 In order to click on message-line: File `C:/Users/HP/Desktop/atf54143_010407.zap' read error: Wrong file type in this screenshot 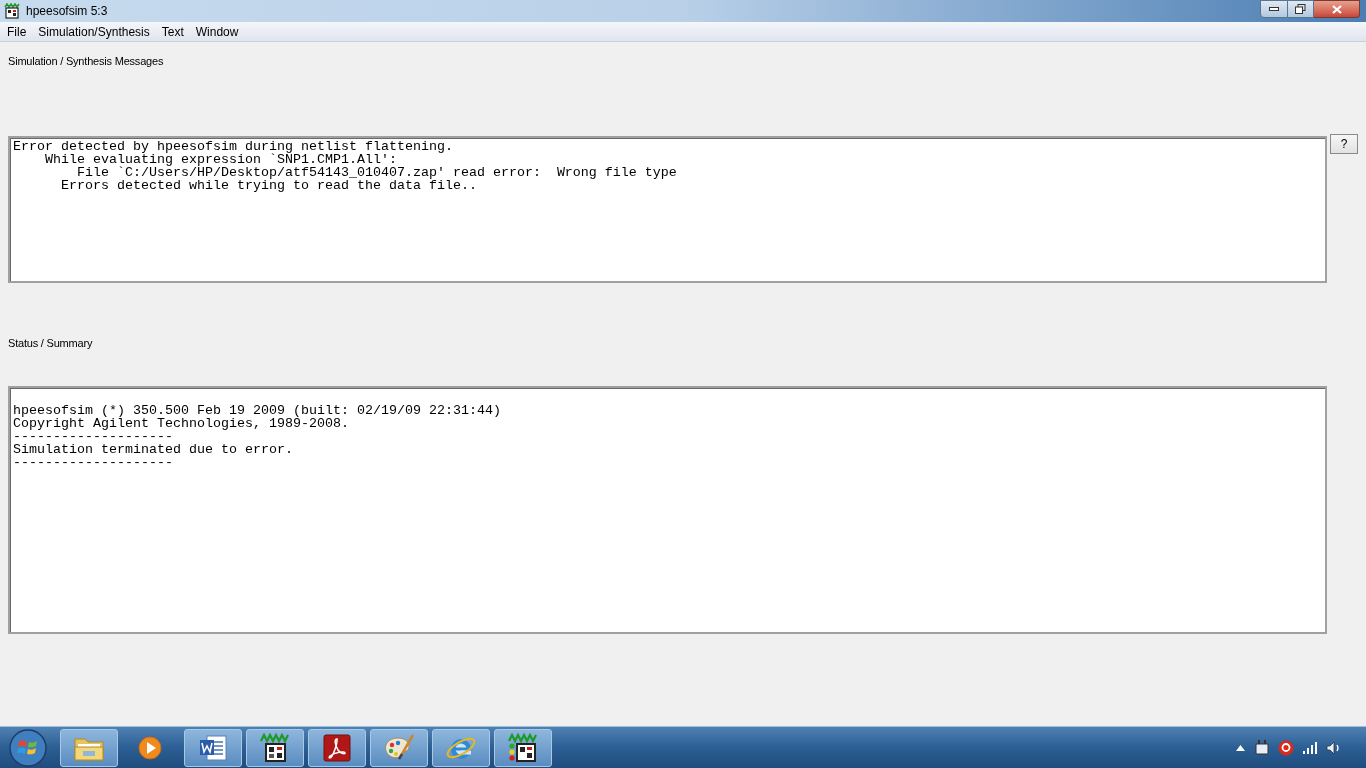, I will do `click(376, 172)`.